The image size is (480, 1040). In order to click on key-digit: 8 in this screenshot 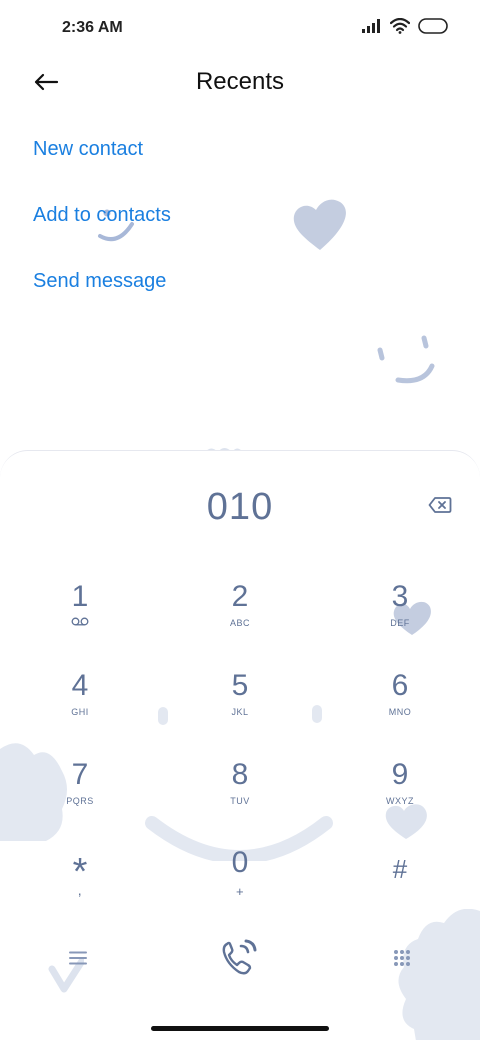, I will do `click(240, 774)`.